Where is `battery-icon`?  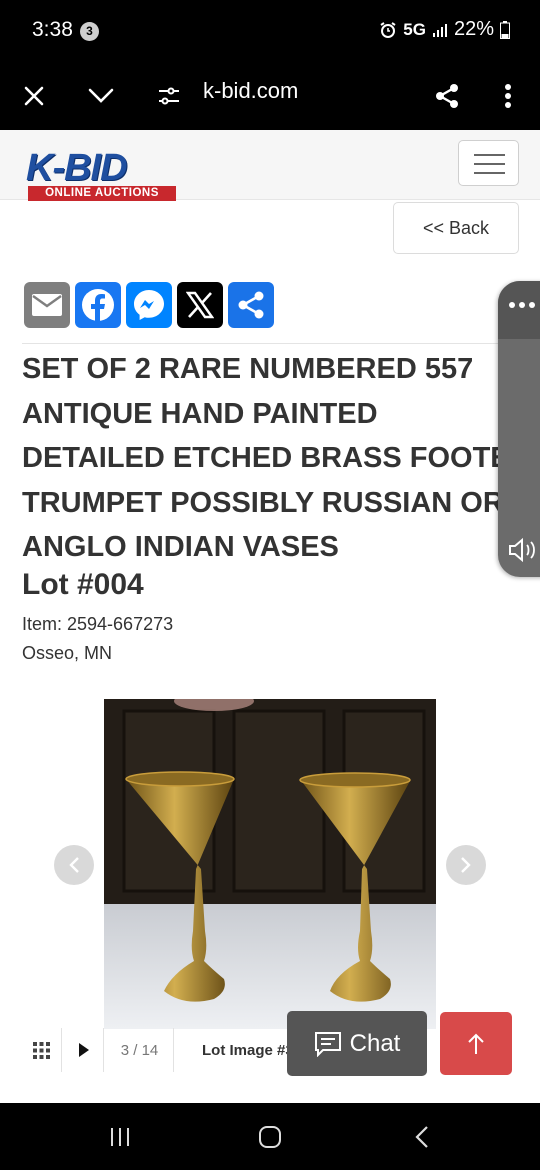
battery-icon is located at coordinates (505, 29).